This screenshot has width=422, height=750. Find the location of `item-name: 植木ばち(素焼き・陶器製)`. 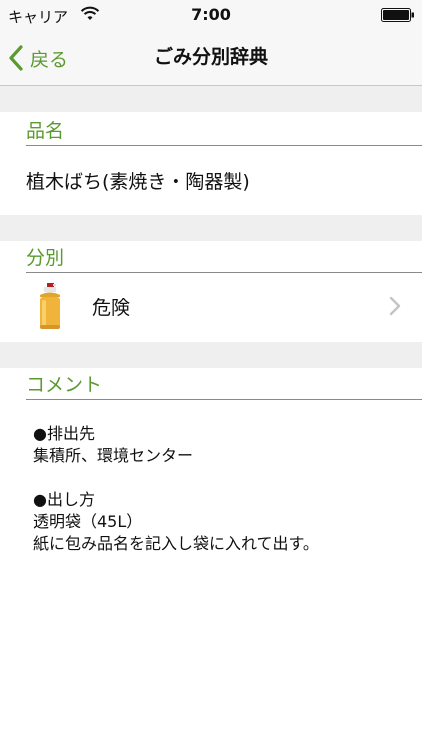

item-name: 植木ばち(素焼き・陶器製) is located at coordinates (138, 182).